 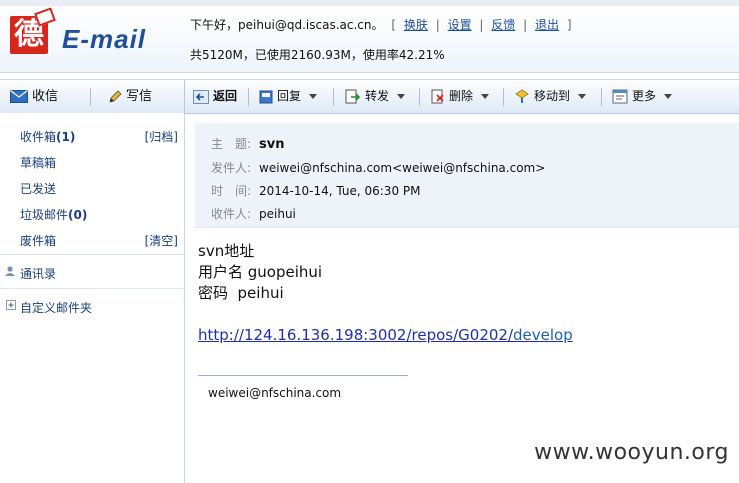 What do you see at coordinates (272, 144) in the screenshot?
I see `subject-value: svn` at bounding box center [272, 144].